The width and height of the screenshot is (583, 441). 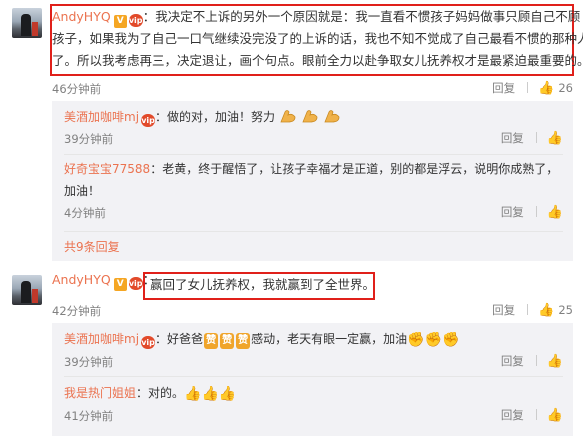 What do you see at coordinates (313, 212) in the screenshot?
I see `reply-meta: 4分钟前 回复 👍` at bounding box center [313, 212].